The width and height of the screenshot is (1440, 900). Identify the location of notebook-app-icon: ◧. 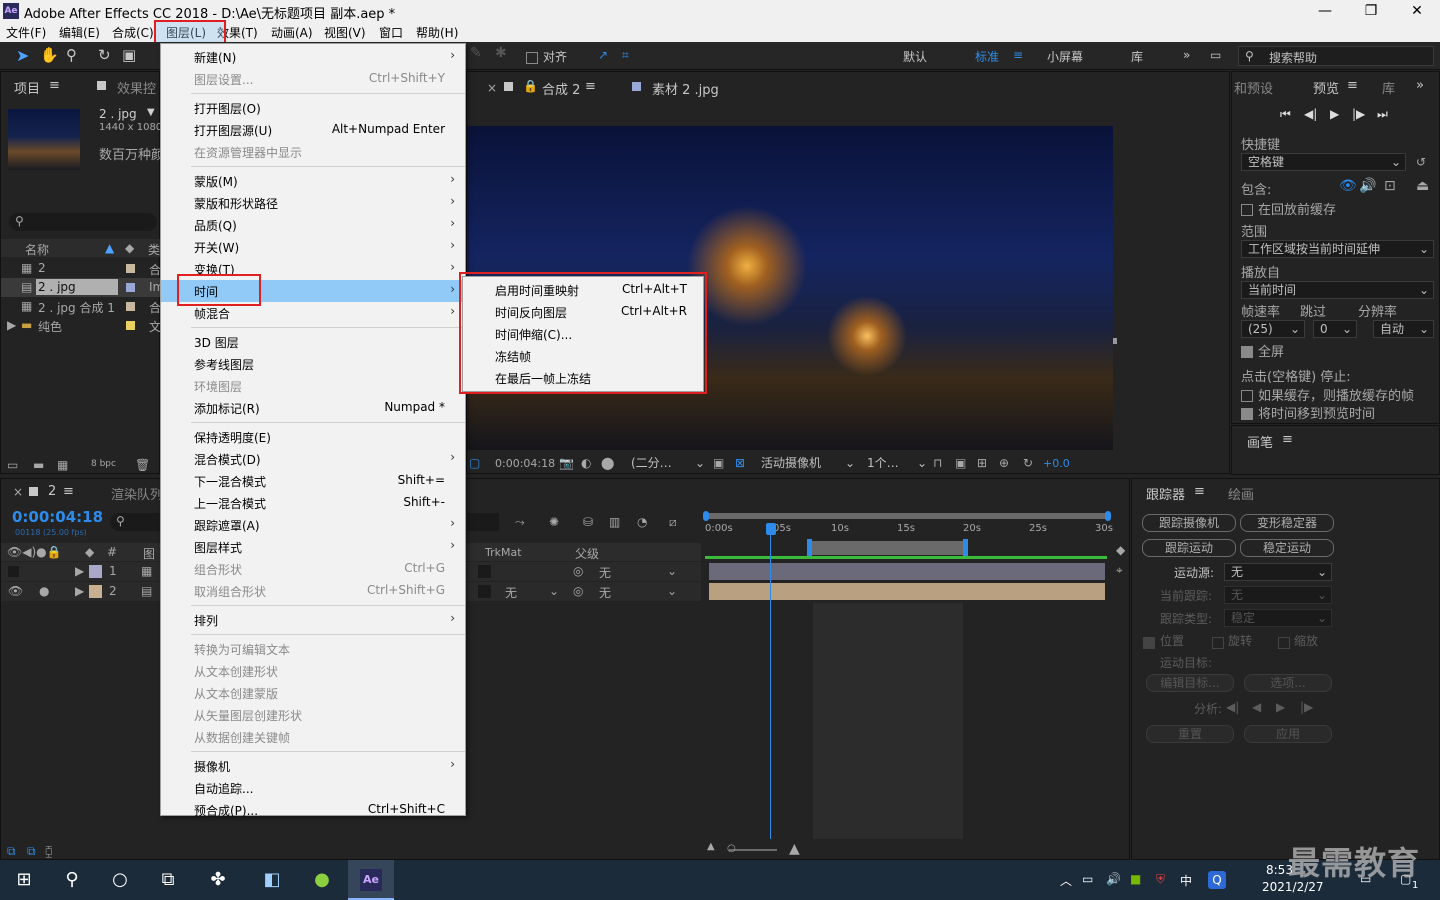
(272, 880).